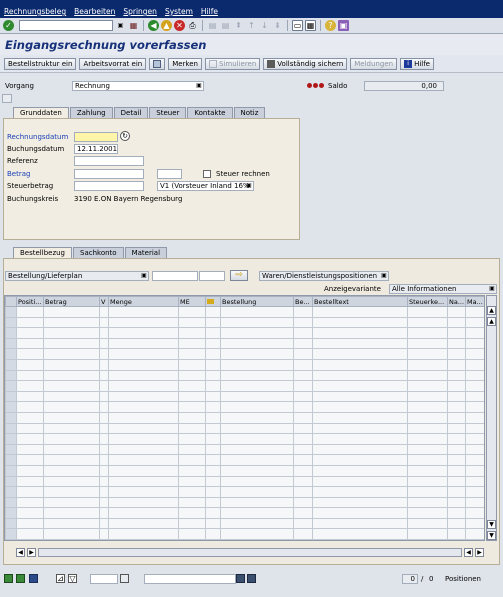  I want to click on find-icon: ▤, so click(212, 25).